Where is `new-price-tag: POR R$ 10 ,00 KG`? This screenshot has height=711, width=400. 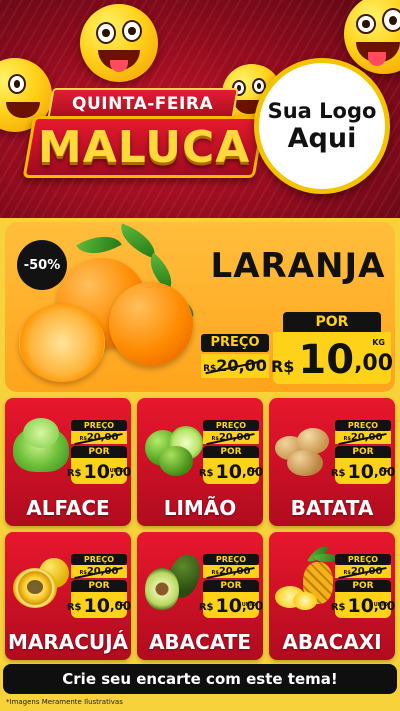 new-price-tag: POR R$ 10 ,00 KG is located at coordinates (332, 348).